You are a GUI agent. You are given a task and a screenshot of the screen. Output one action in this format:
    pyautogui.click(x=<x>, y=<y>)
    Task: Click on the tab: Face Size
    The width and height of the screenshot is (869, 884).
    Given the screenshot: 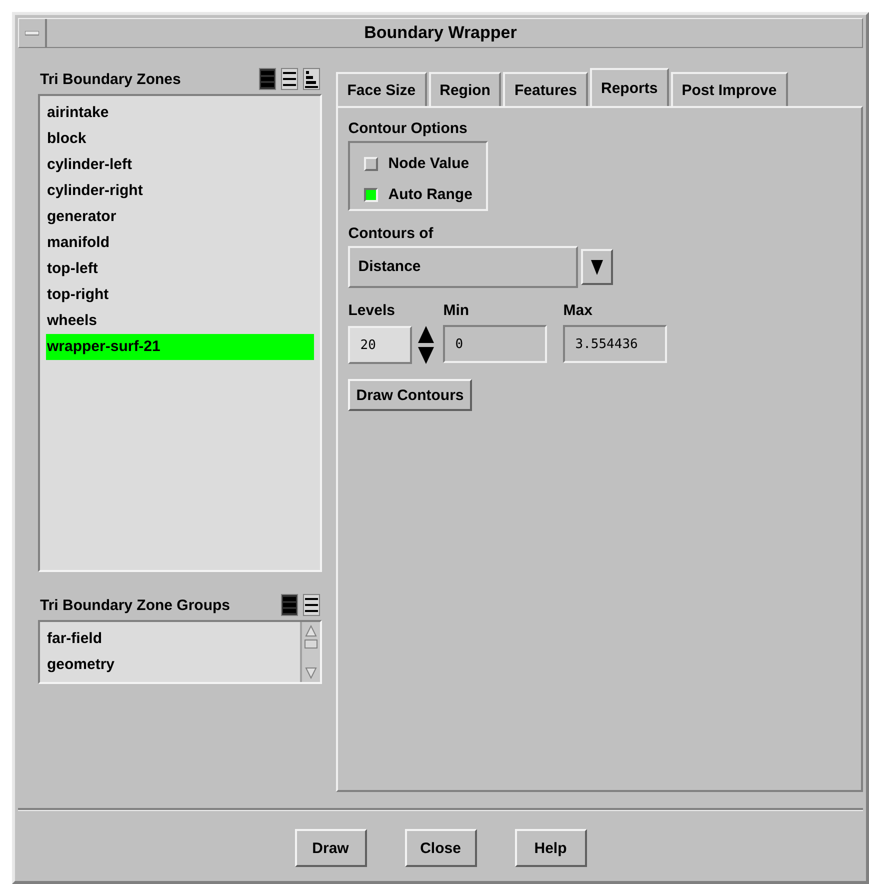 What is the action you would take?
    pyautogui.click(x=381, y=89)
    